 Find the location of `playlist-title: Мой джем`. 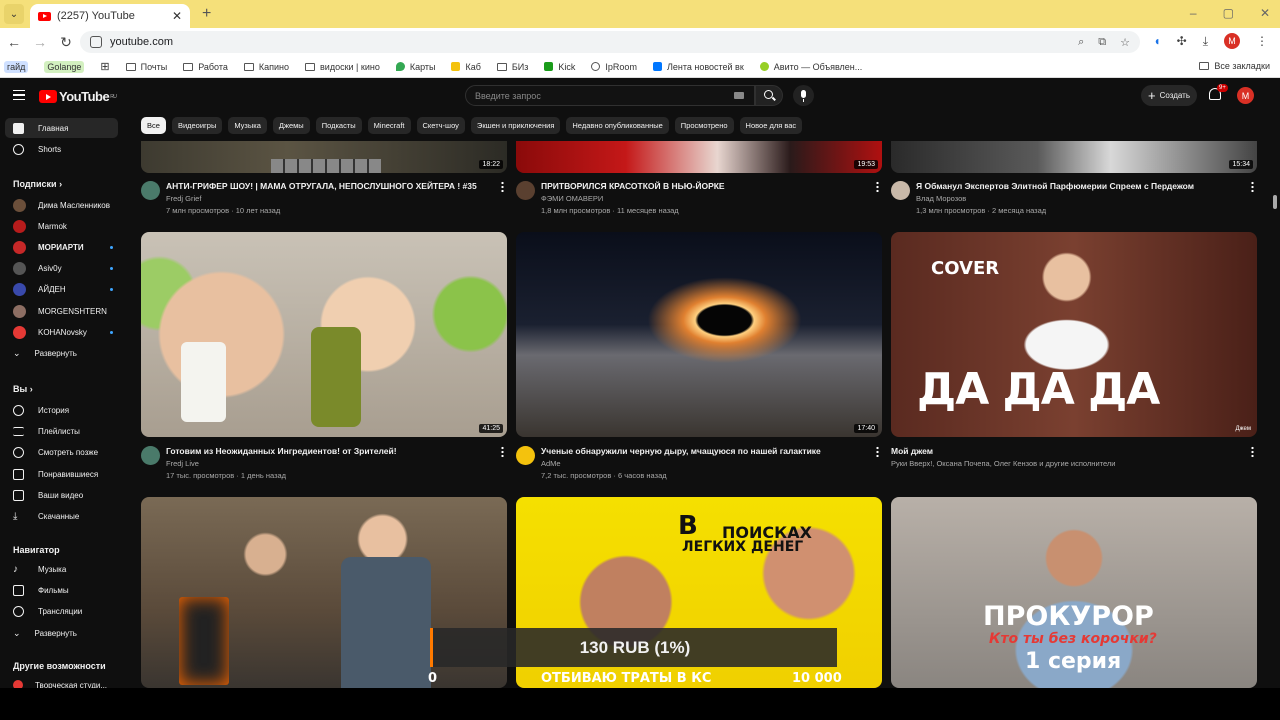

playlist-title: Мой джем is located at coordinates (912, 451).